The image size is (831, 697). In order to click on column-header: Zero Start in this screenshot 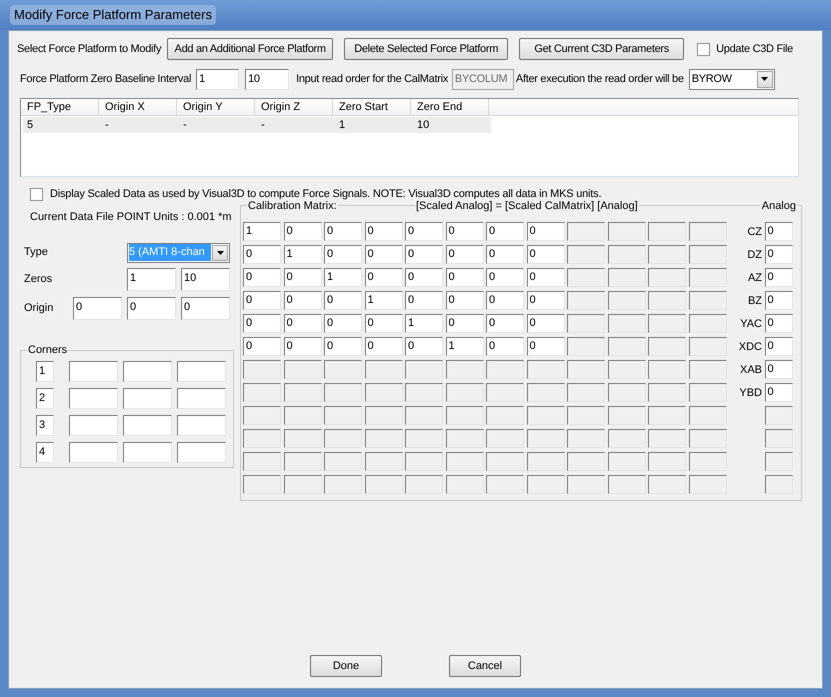, I will do `click(372, 107)`.